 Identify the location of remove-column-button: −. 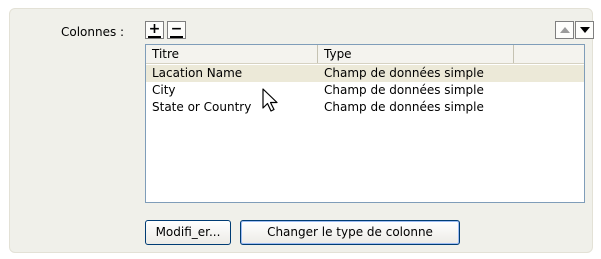
(176, 30).